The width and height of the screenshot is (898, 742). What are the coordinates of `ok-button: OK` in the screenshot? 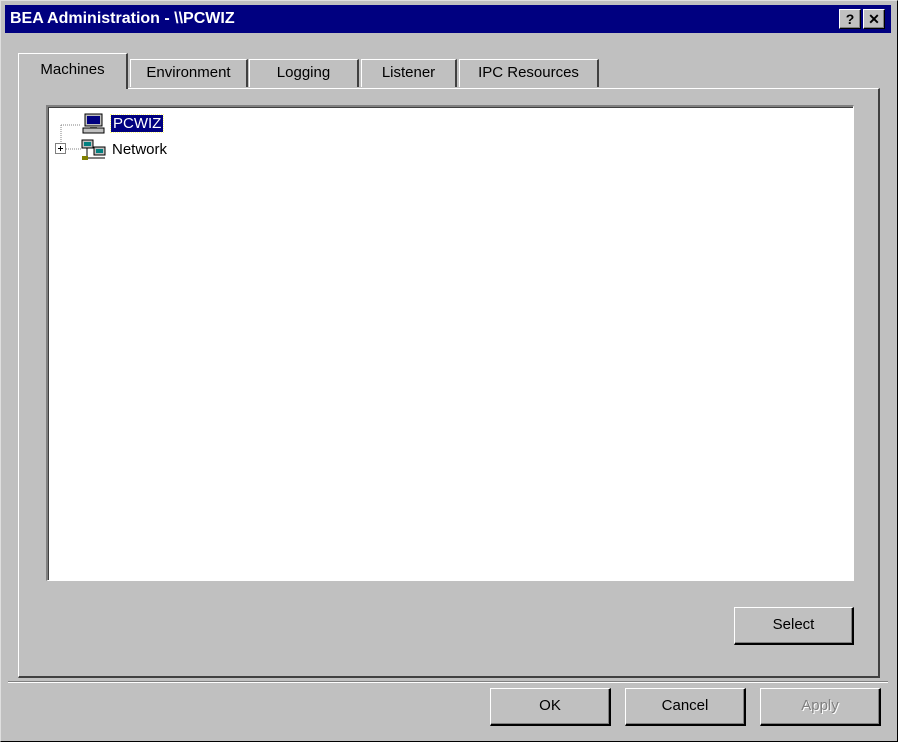 It's located at (550, 707).